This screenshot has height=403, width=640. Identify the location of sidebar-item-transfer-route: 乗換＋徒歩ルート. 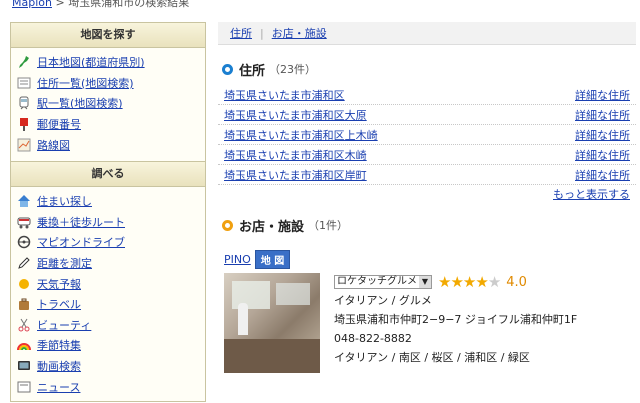
(108, 222).